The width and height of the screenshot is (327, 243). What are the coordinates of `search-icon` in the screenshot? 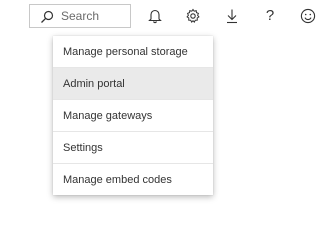 It's located at (47, 17).